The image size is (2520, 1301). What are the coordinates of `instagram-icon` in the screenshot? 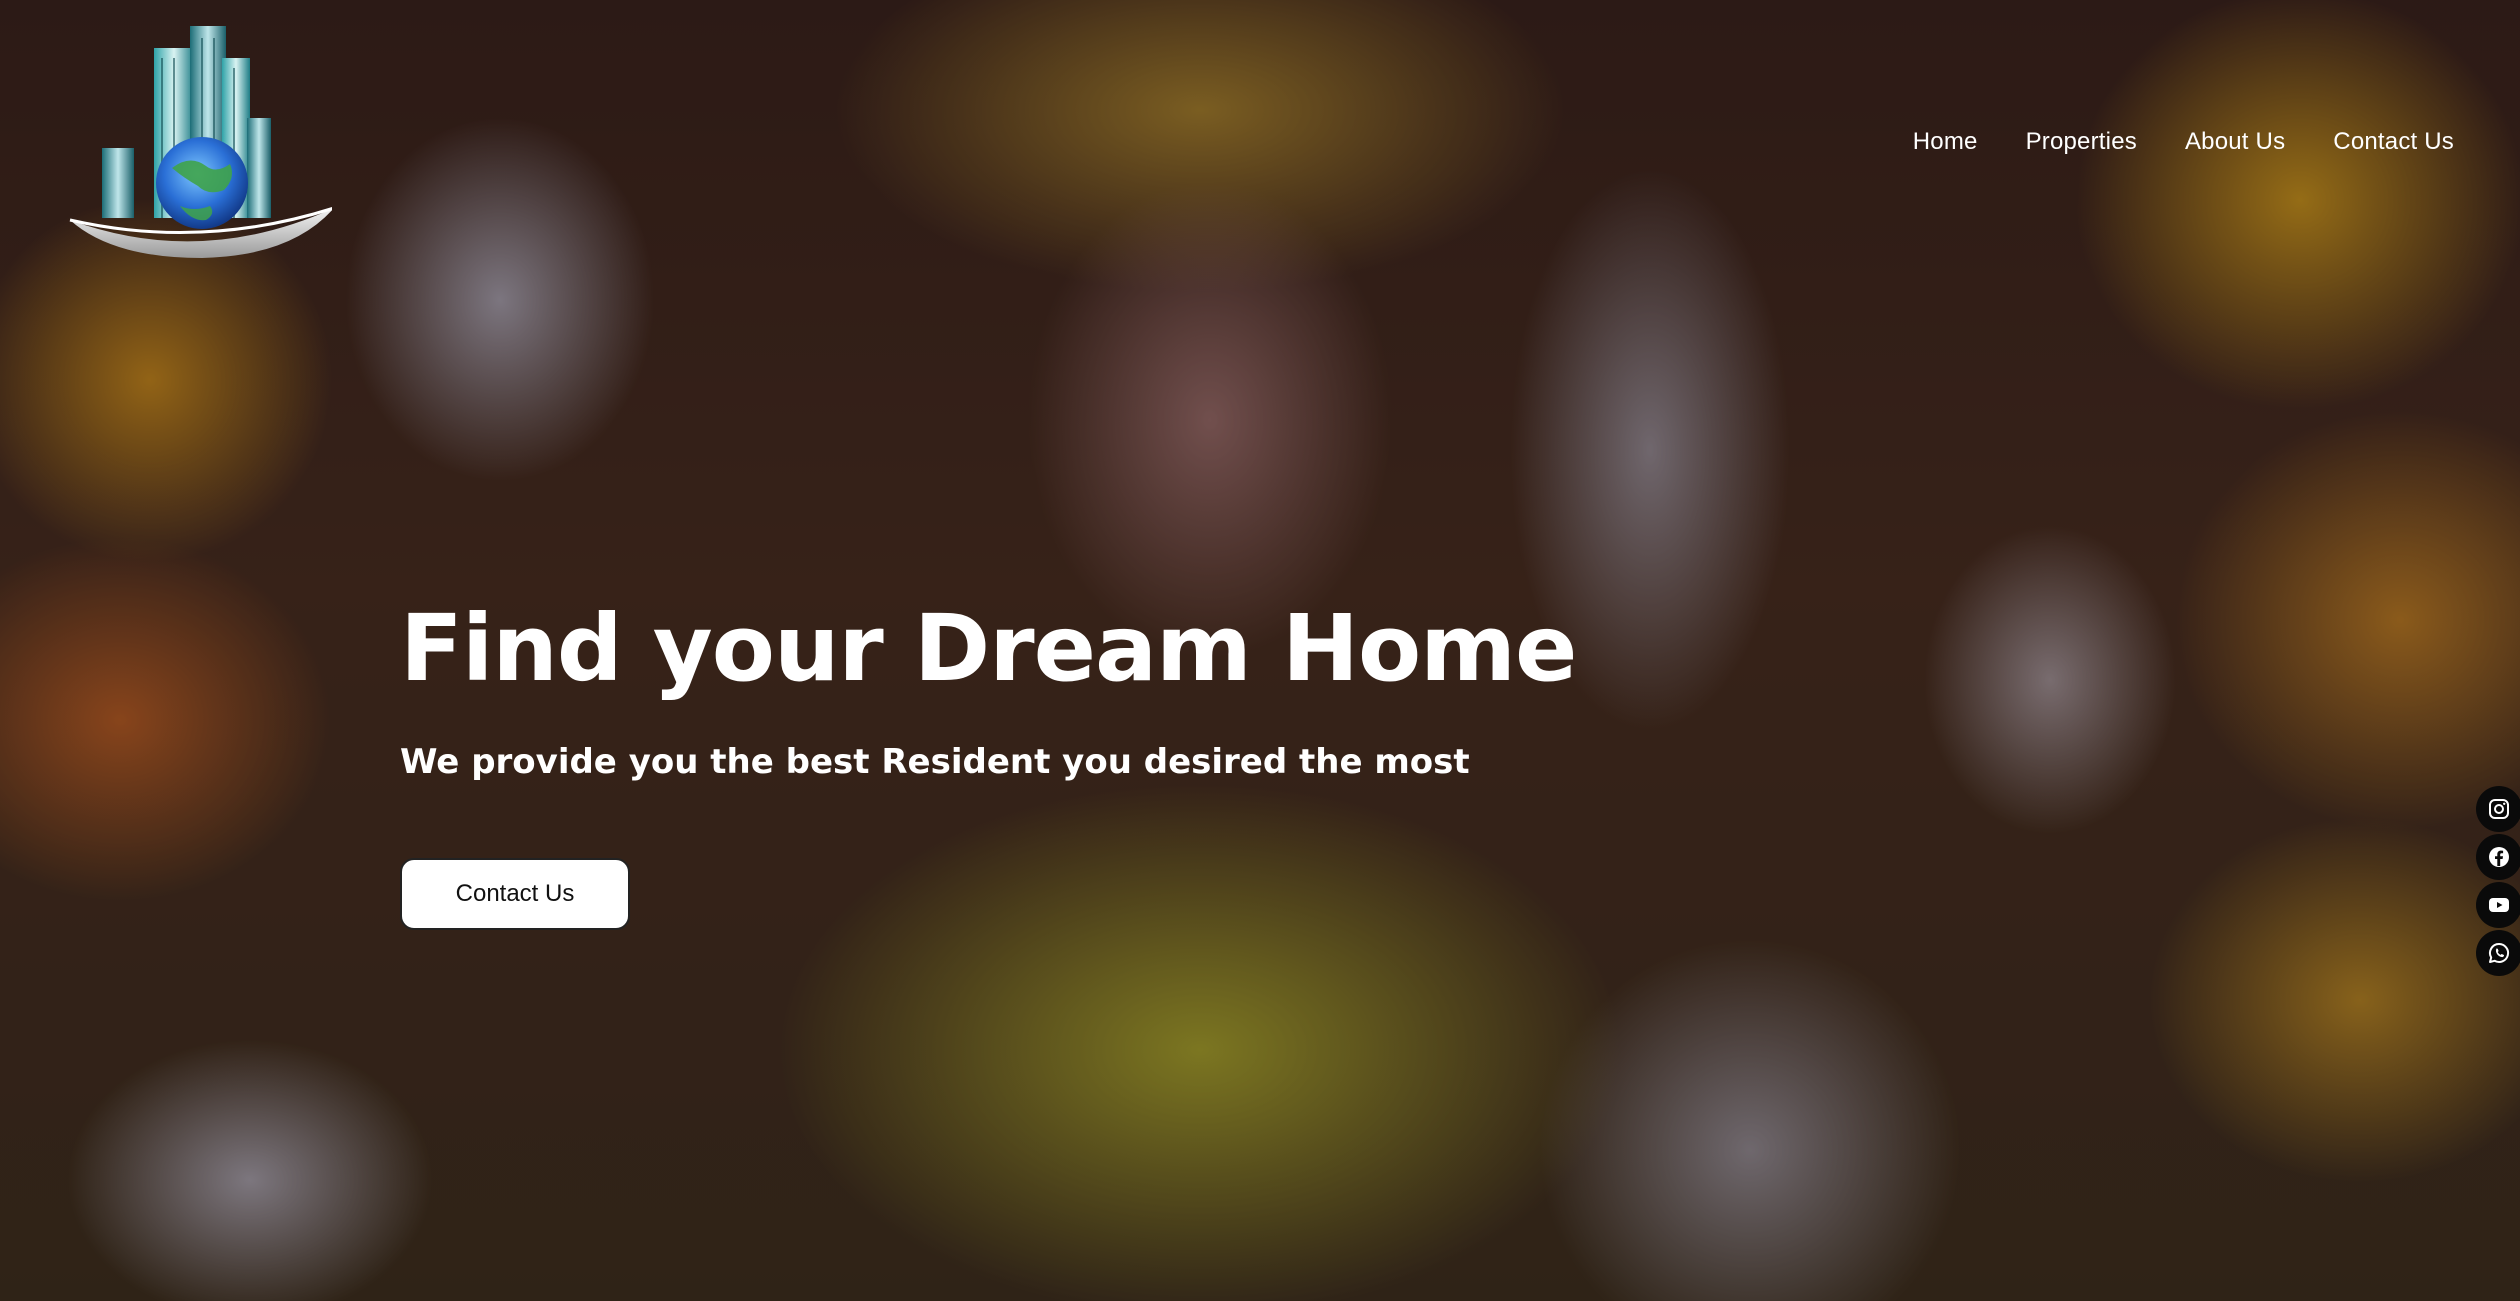 It's located at (2499, 809).